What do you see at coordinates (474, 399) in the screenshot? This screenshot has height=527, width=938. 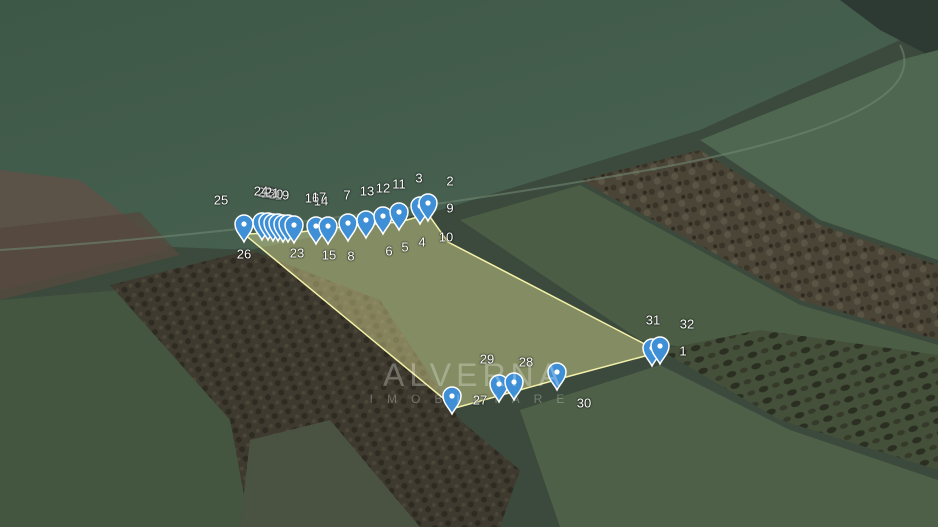 I see `watermark-tagline: IMOBILIARE` at bounding box center [474, 399].